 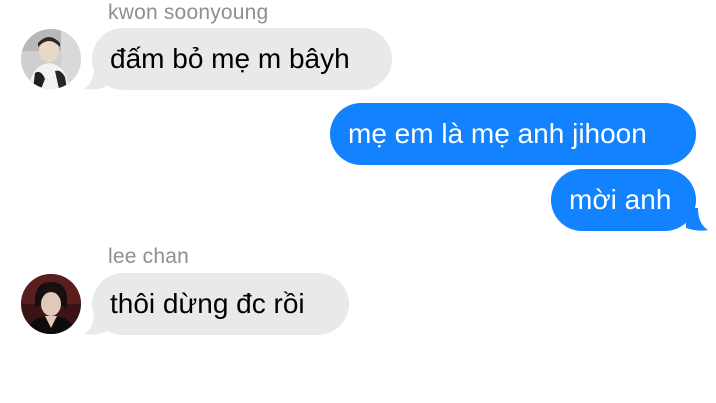 I want to click on message-bubble-incoming: đấm bỏ mẹ m bâyh, so click(x=242, y=59).